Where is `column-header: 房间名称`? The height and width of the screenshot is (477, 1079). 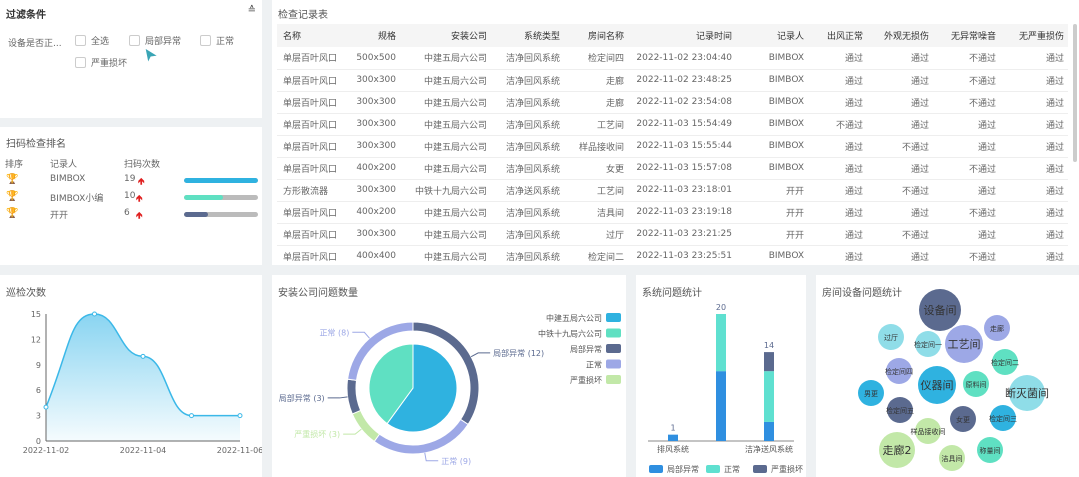
column-header: 房间名称 is located at coordinates (596, 35).